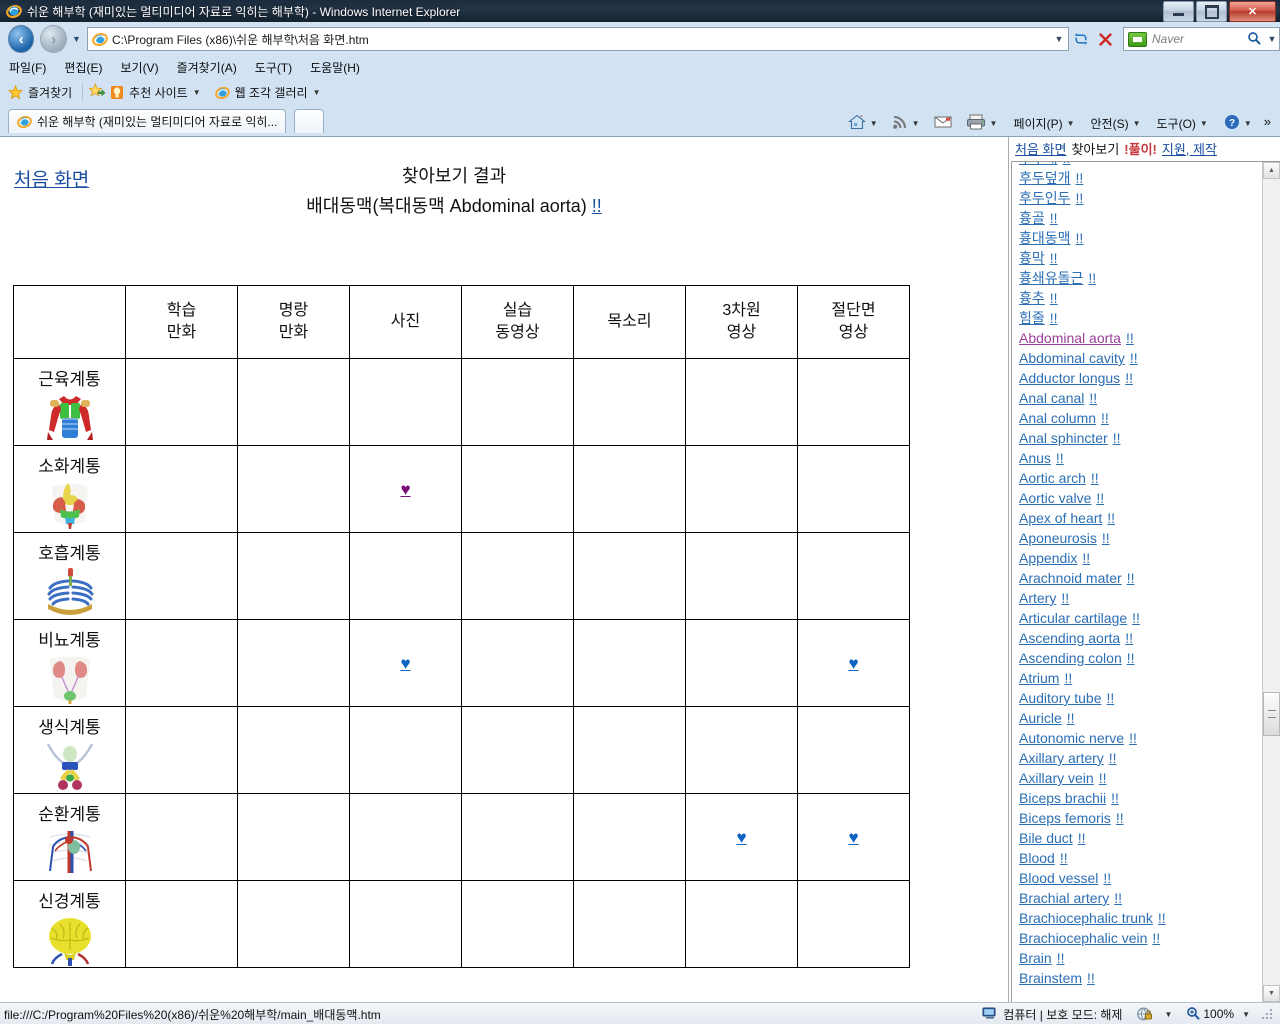 The width and height of the screenshot is (1280, 1024). I want to click on search-box: Naver ▼, so click(1201, 39).